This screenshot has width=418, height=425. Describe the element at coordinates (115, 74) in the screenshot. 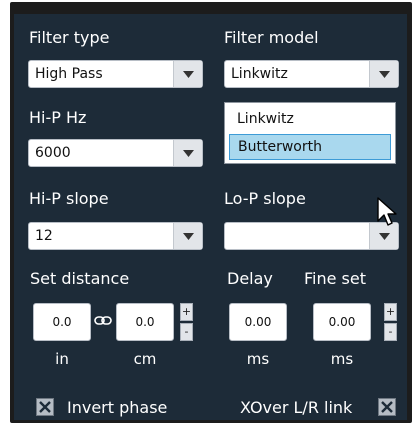

I see `filter-type-select: High Pass` at that location.